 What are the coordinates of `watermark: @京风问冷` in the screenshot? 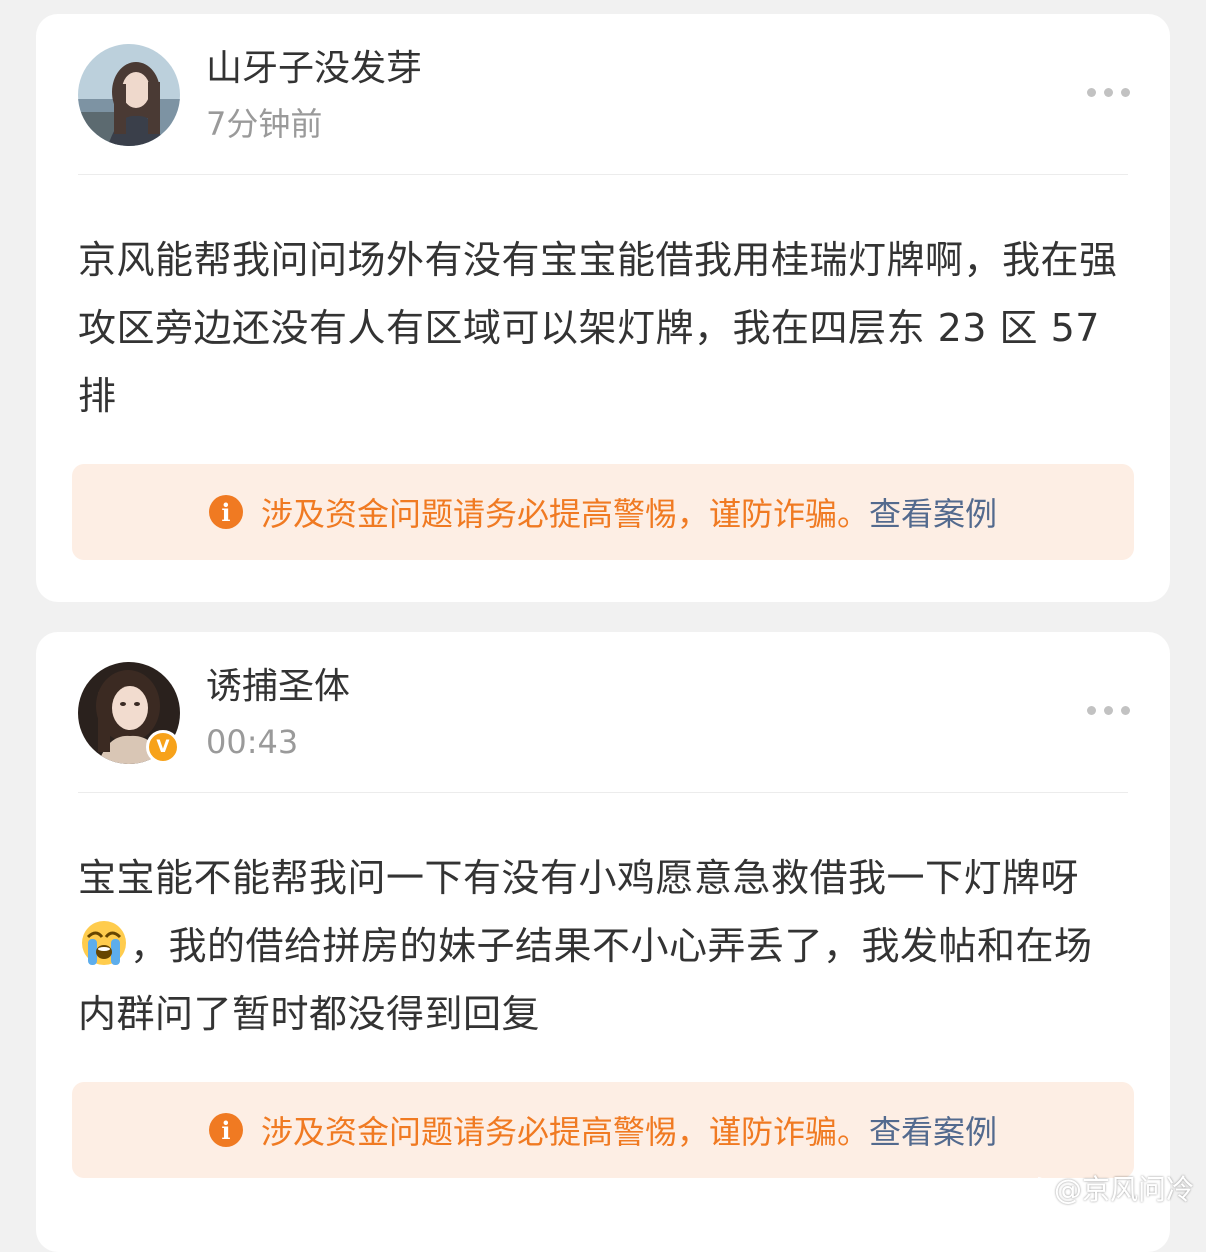 It's located at (1104, 1188).